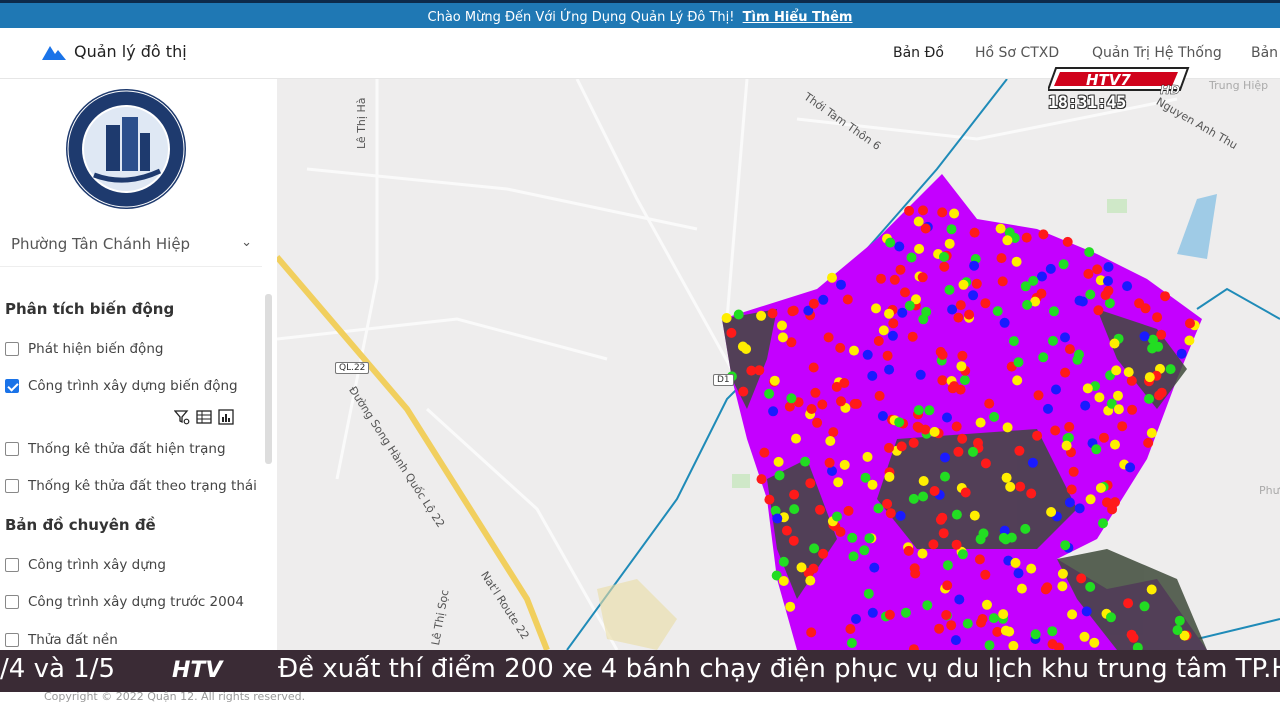  Describe the element at coordinates (121, 386) in the screenshot. I see `option-cong-trinh-bien-dong: Công trình xây dựng biến động` at that location.